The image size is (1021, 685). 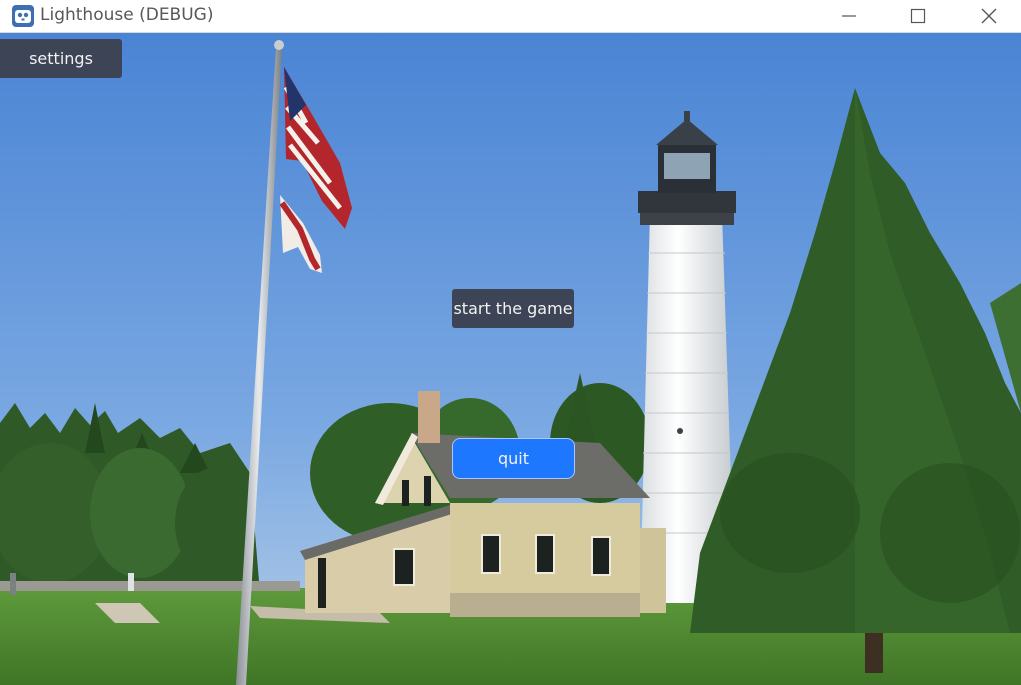 What do you see at coordinates (127, 15) in the screenshot?
I see `window-title: Lighthouse (DEBUG)` at bounding box center [127, 15].